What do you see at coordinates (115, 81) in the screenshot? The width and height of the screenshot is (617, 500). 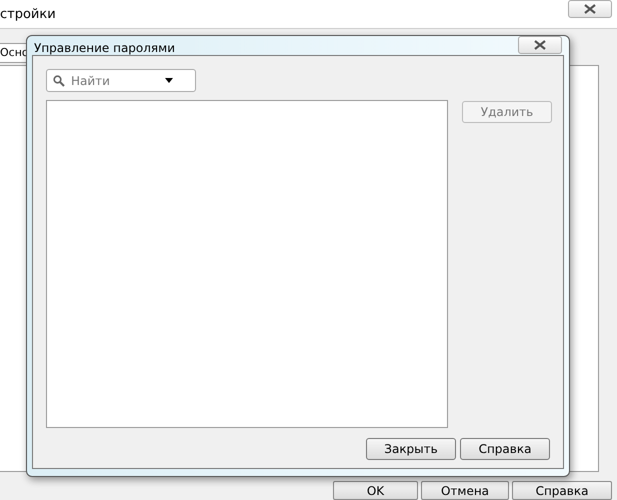 I see `search-field: Найти` at bounding box center [115, 81].